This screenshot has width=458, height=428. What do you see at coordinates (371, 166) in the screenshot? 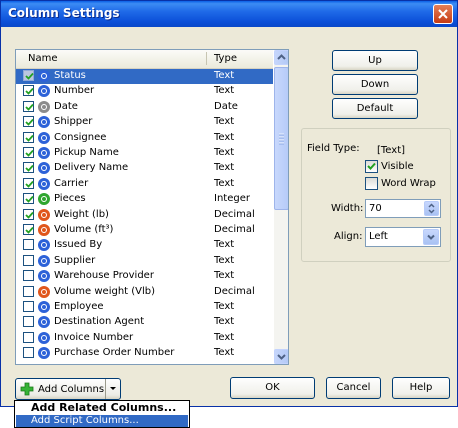
I see `visible-checkbox` at bounding box center [371, 166].